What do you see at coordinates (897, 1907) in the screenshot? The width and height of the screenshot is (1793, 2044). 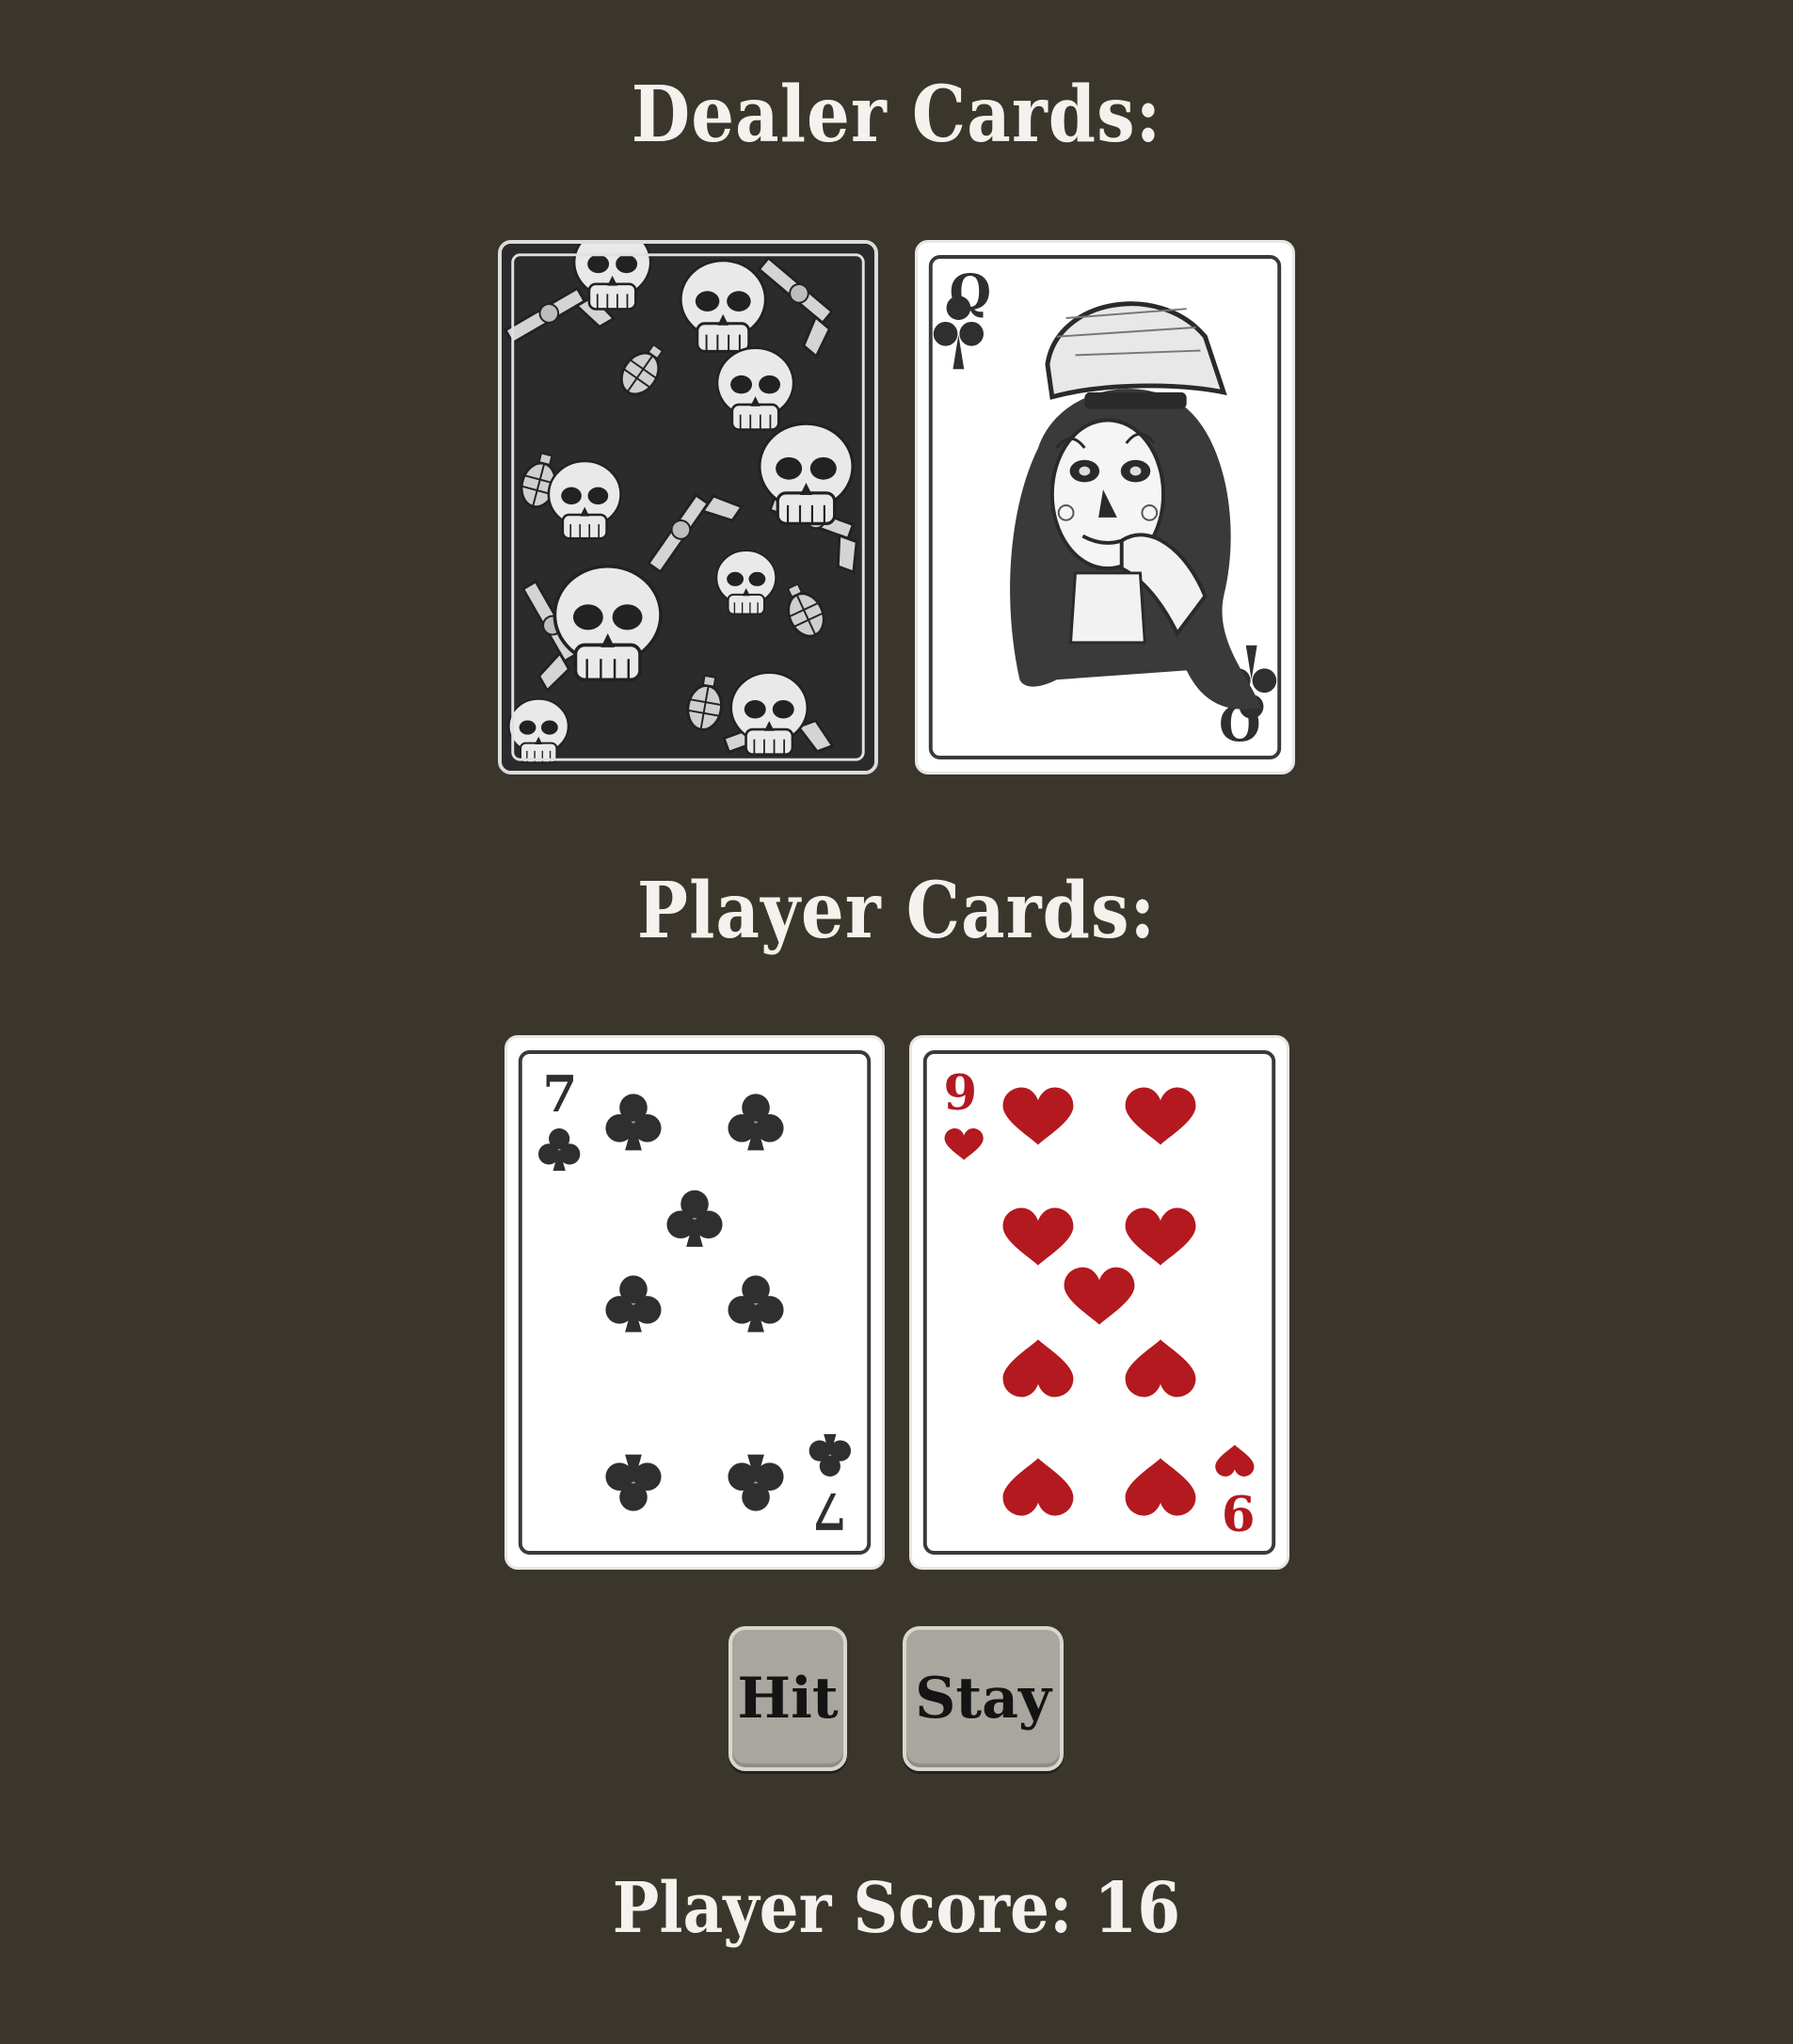 I see `player-score: Player Score: 16` at bounding box center [897, 1907].